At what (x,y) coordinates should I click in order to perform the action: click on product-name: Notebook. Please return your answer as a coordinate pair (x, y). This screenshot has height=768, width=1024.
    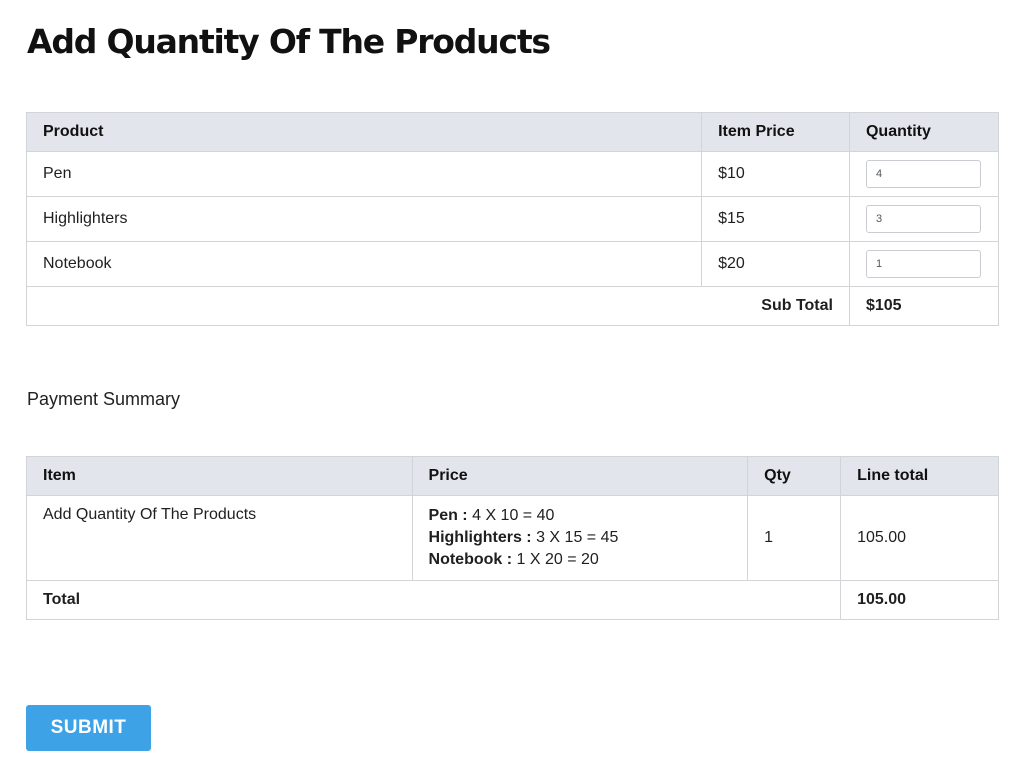
    Looking at the image, I should click on (364, 264).